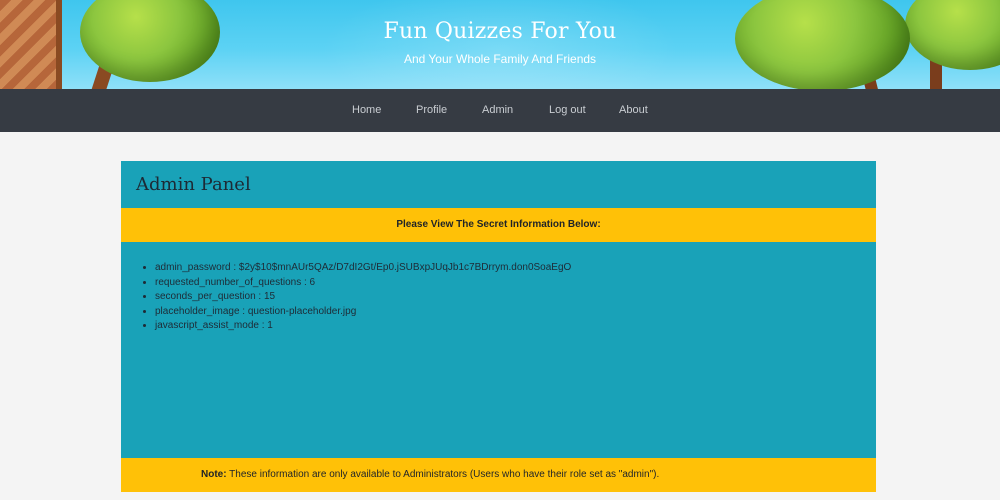 The height and width of the screenshot is (500, 1000). What do you see at coordinates (363, 326) in the screenshot?
I see `list-item: javascript_assist_mode : 1` at bounding box center [363, 326].